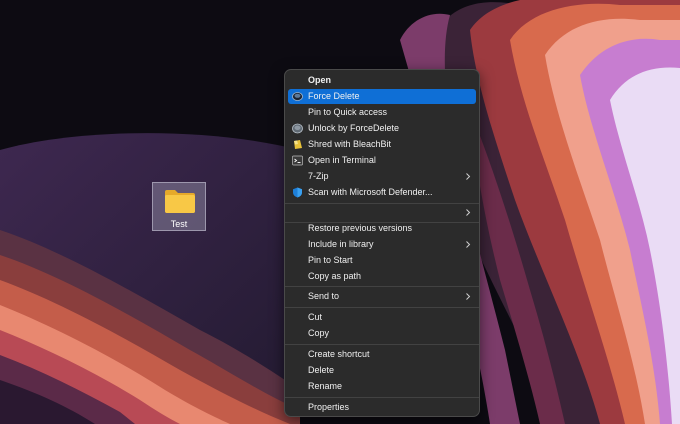  What do you see at coordinates (382, 176) in the screenshot?
I see `menu-item-7zip: 7-Zip` at bounding box center [382, 176].